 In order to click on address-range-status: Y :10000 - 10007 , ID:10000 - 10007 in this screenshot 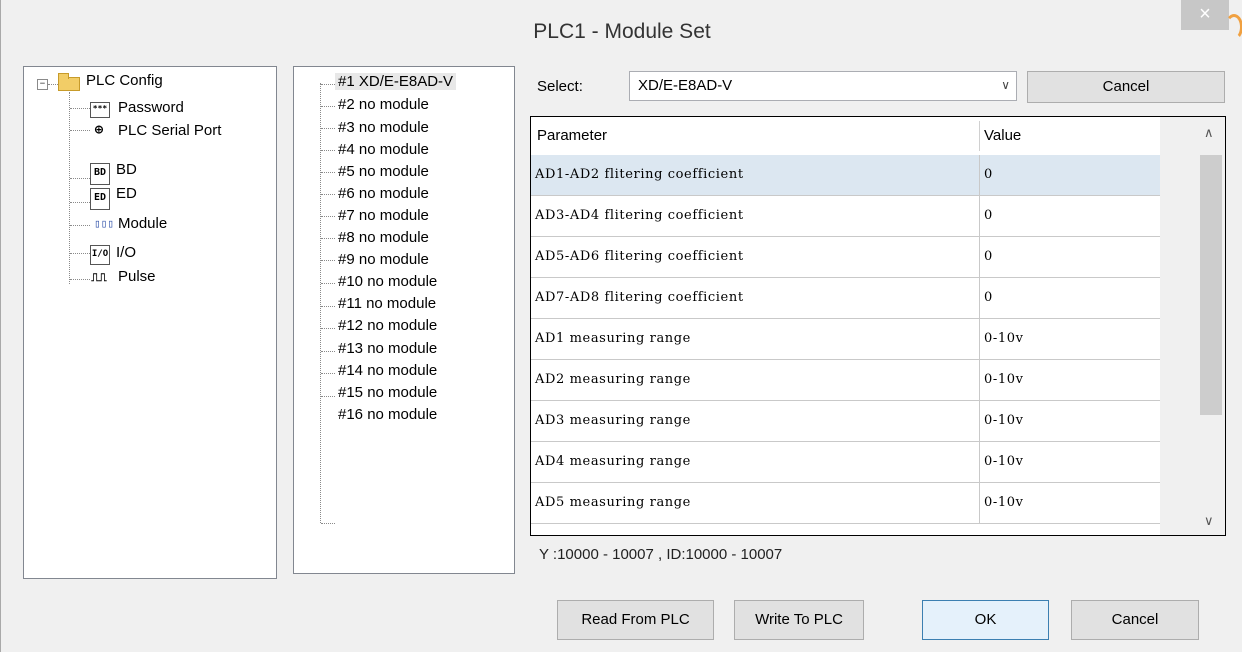, I will do `click(661, 554)`.